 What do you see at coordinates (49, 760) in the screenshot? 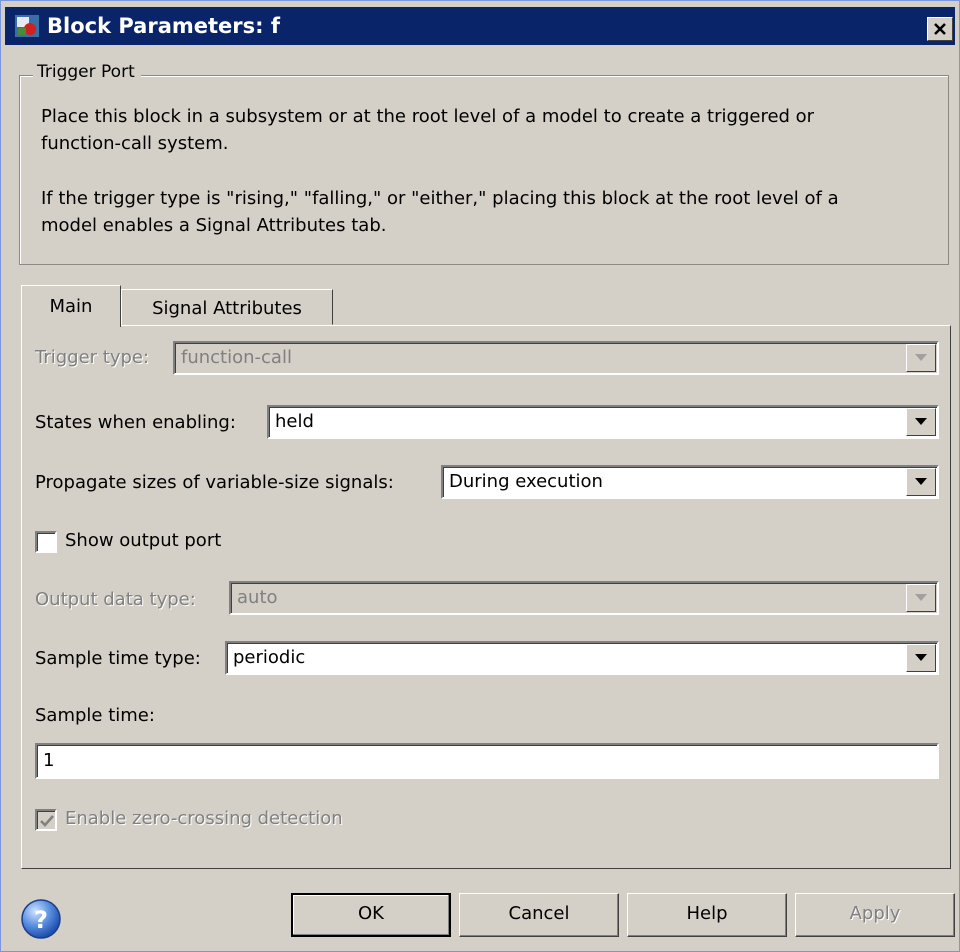
I see `sample-time-value: 1` at bounding box center [49, 760].